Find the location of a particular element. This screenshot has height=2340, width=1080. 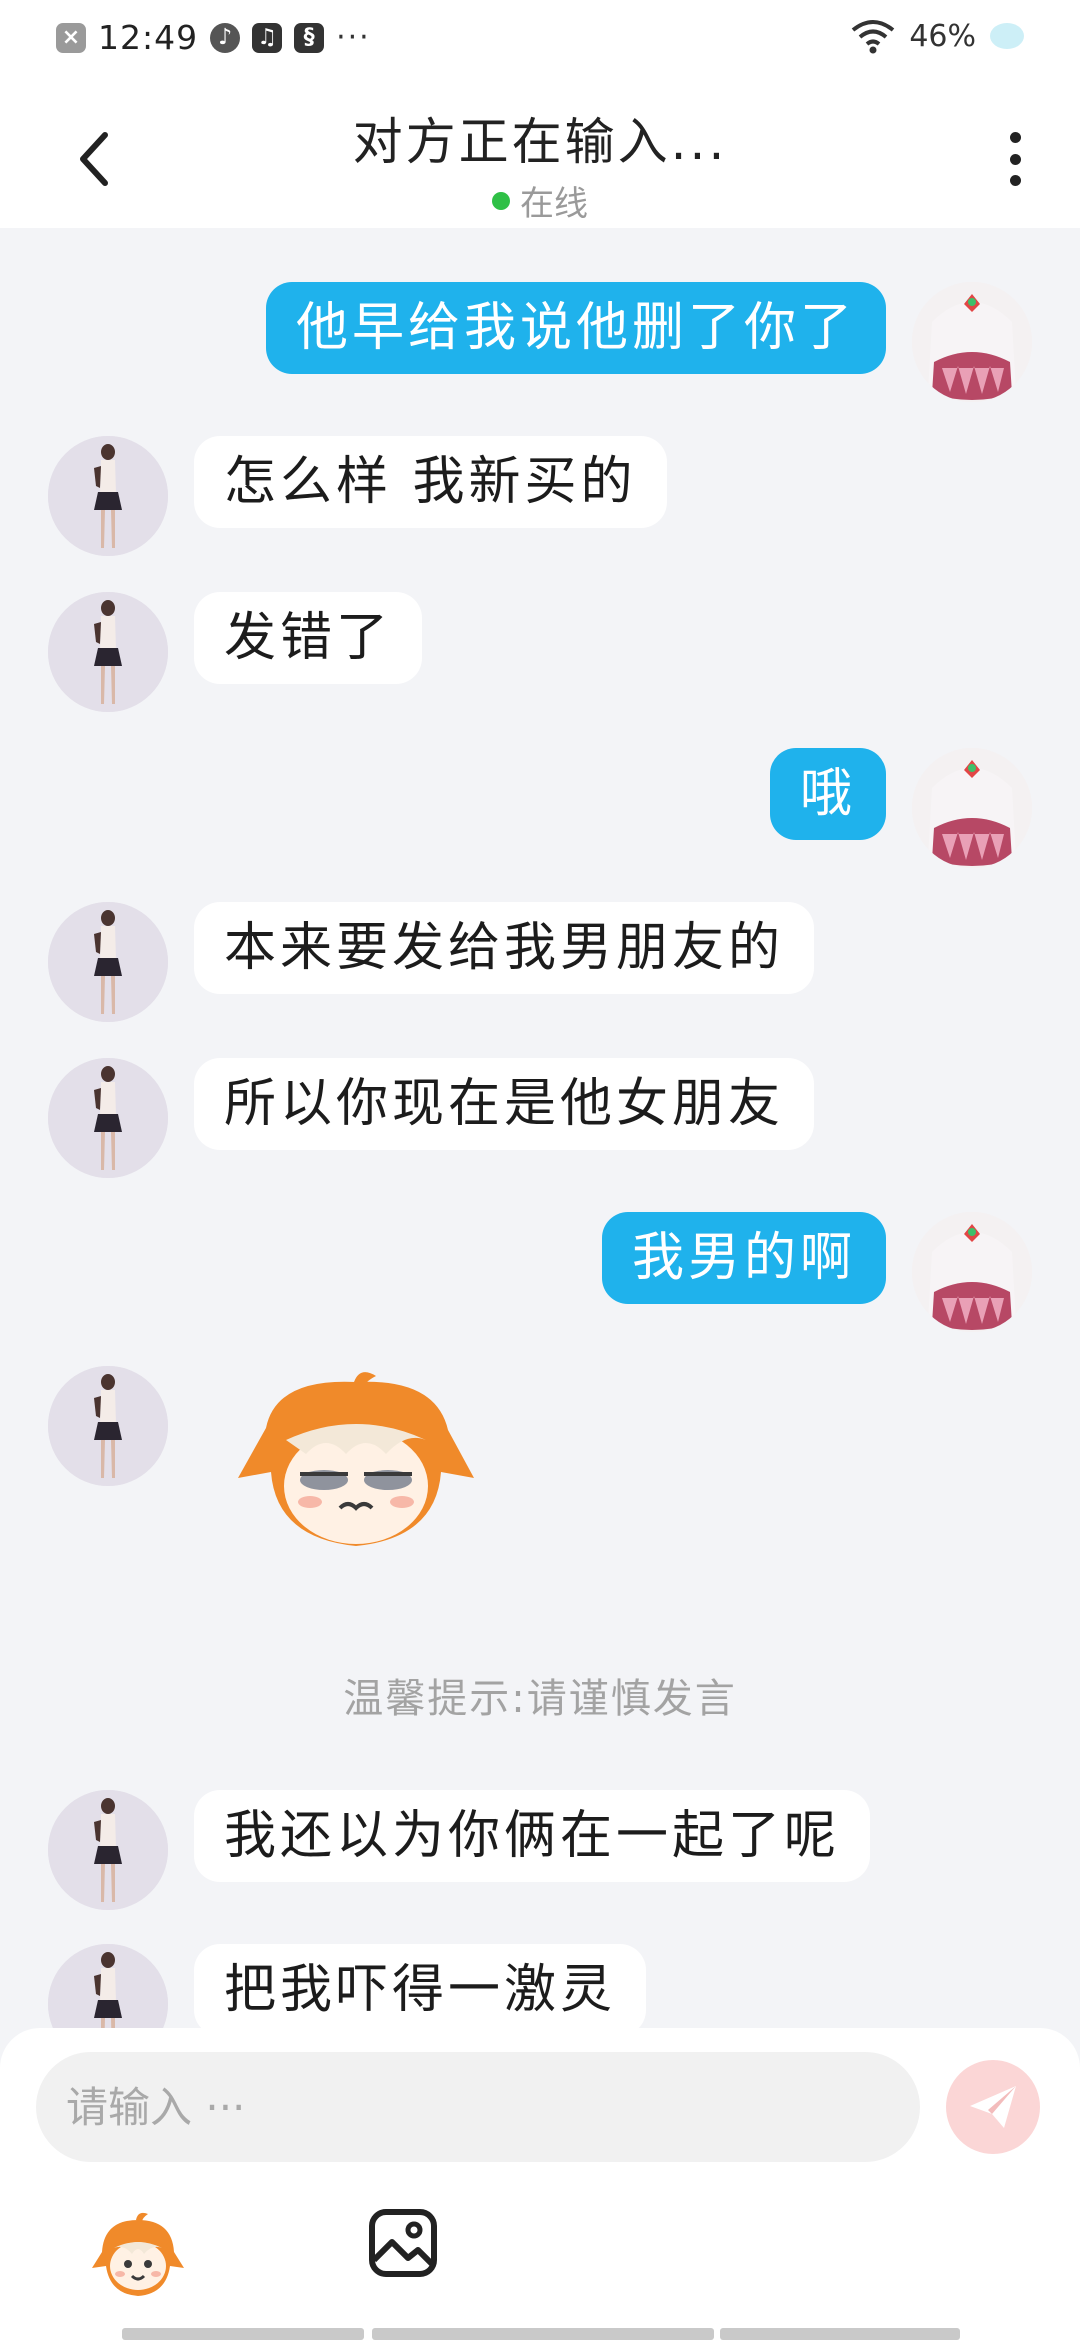

send-button is located at coordinates (993, 2107).